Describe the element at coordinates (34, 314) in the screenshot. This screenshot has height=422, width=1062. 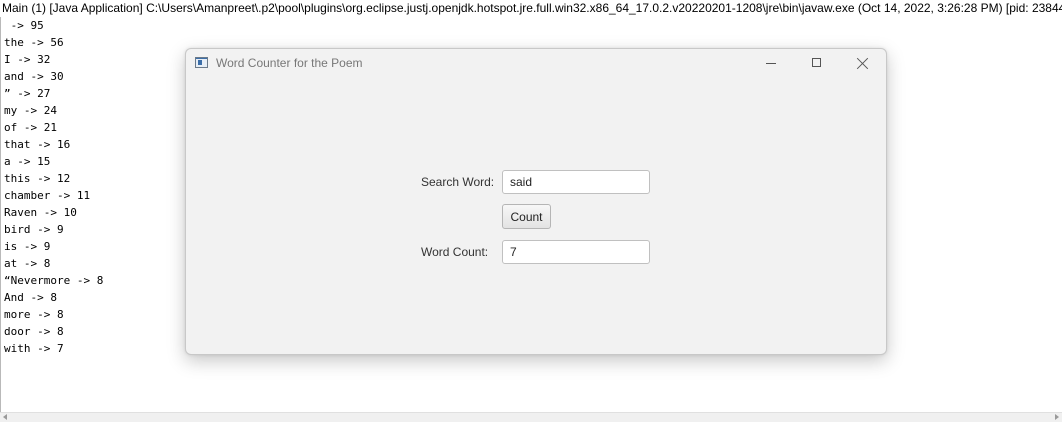
I see `console-line: more -> 8` at that location.